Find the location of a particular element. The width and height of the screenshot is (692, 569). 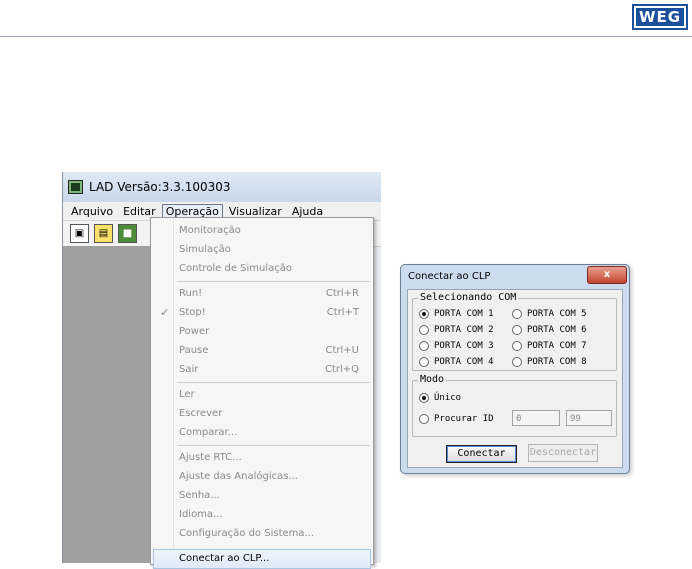

id-from-field: 0 is located at coordinates (536, 418).